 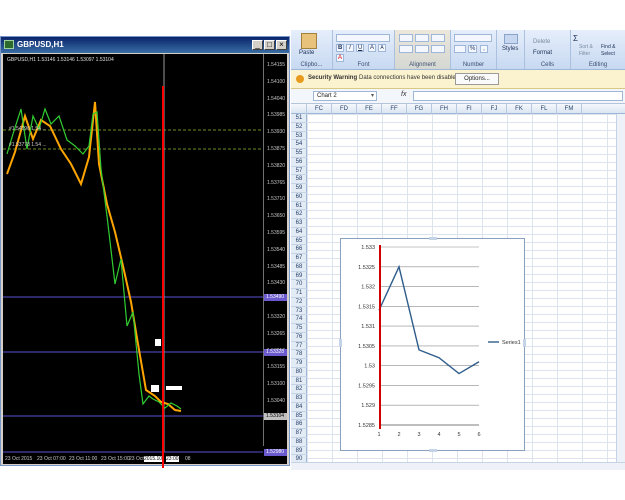 What do you see at coordinates (473, 38) in the screenshot?
I see `number-format-box` at bounding box center [473, 38].